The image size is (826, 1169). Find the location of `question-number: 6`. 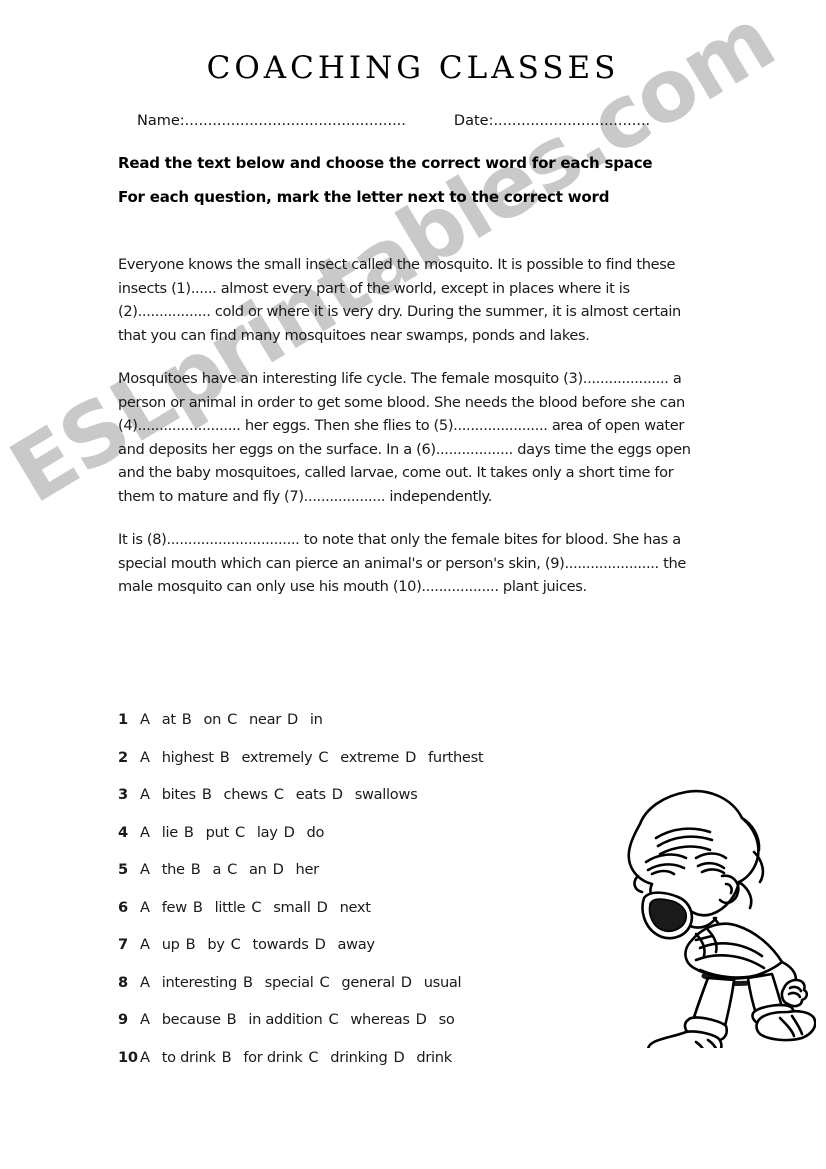

question-number: 6 is located at coordinates (123, 907).